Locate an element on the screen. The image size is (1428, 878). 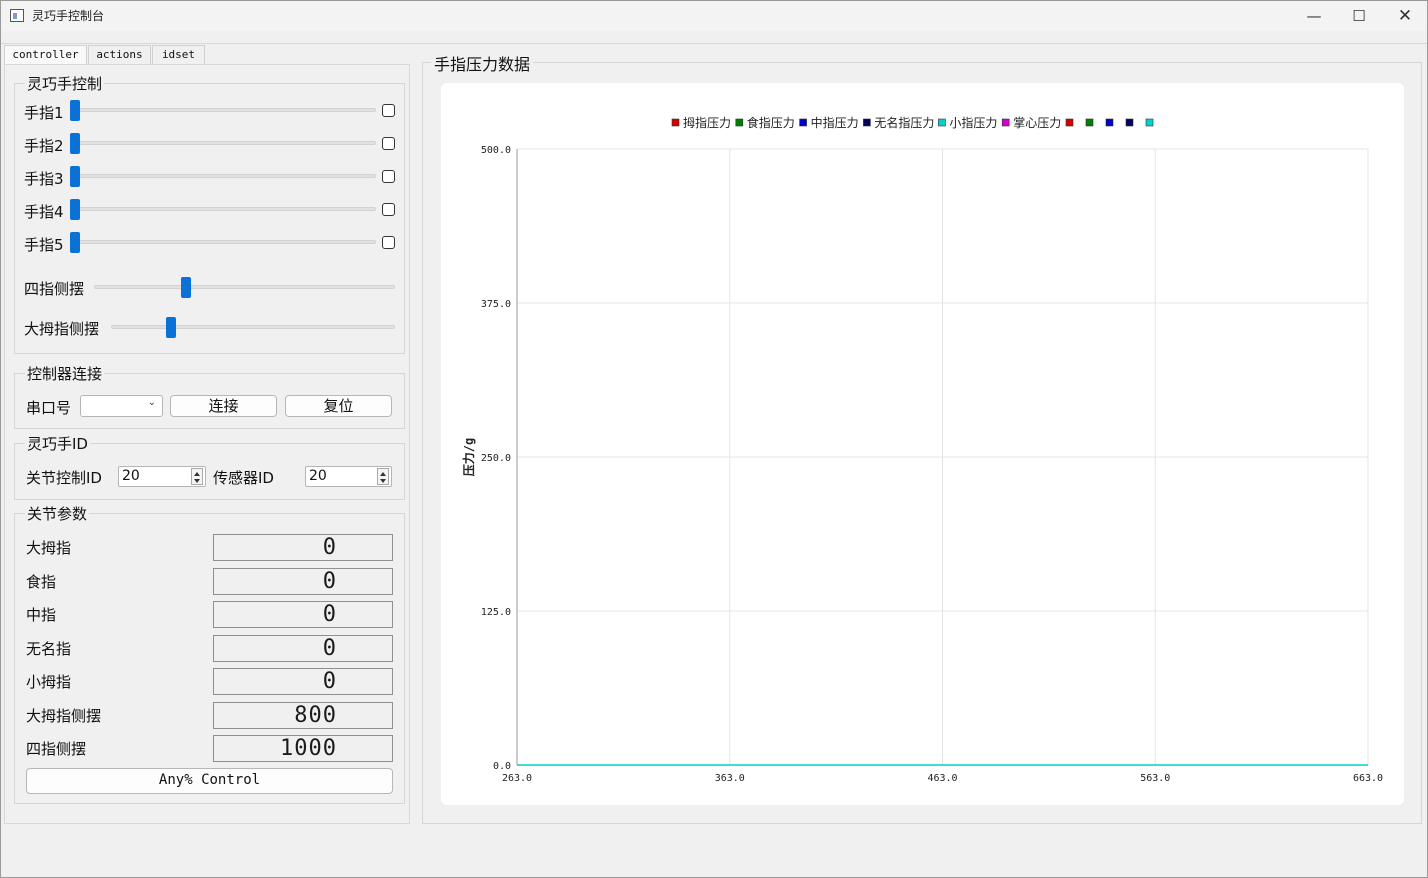
connection-title: 控制器连接 is located at coordinates (65, 373).